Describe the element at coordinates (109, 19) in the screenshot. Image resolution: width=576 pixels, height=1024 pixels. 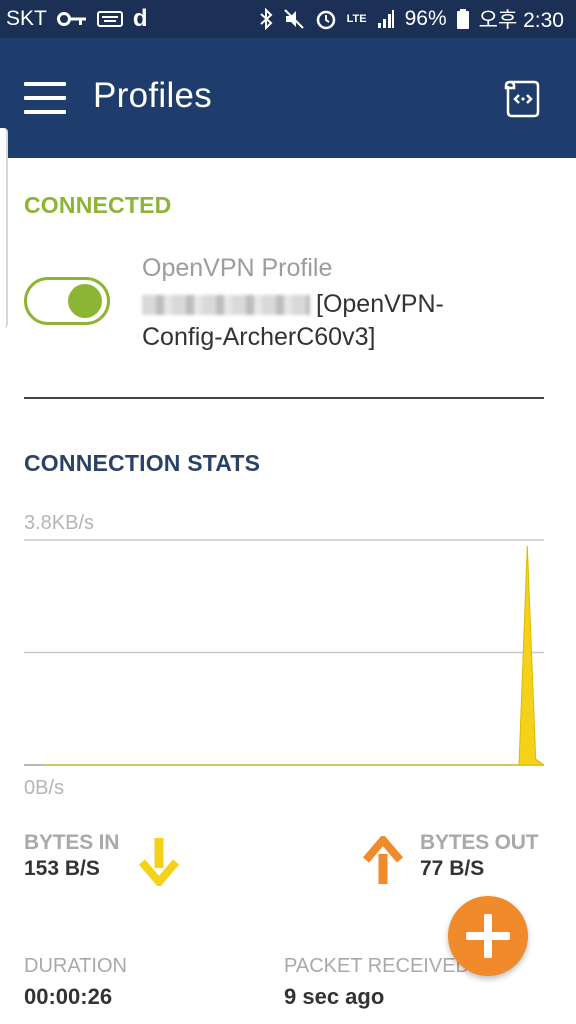
I see `keyboard-icon` at that location.